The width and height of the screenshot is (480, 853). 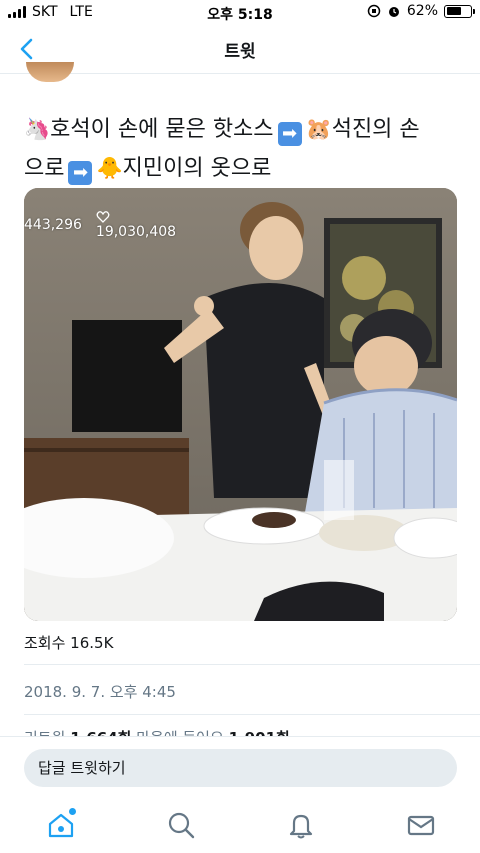 I want to click on media-like-count: 19,030,408, so click(x=136, y=232).